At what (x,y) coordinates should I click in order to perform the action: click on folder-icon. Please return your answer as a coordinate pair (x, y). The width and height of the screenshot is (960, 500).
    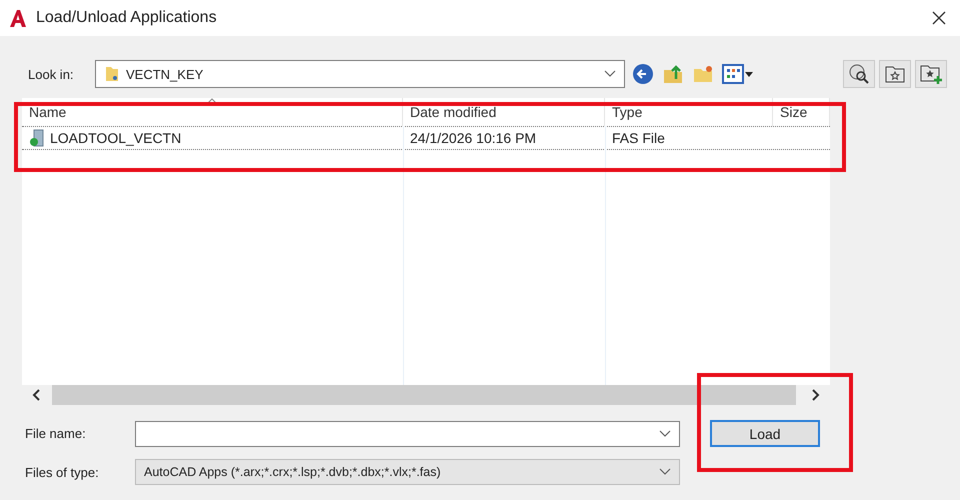
    Looking at the image, I should click on (112, 74).